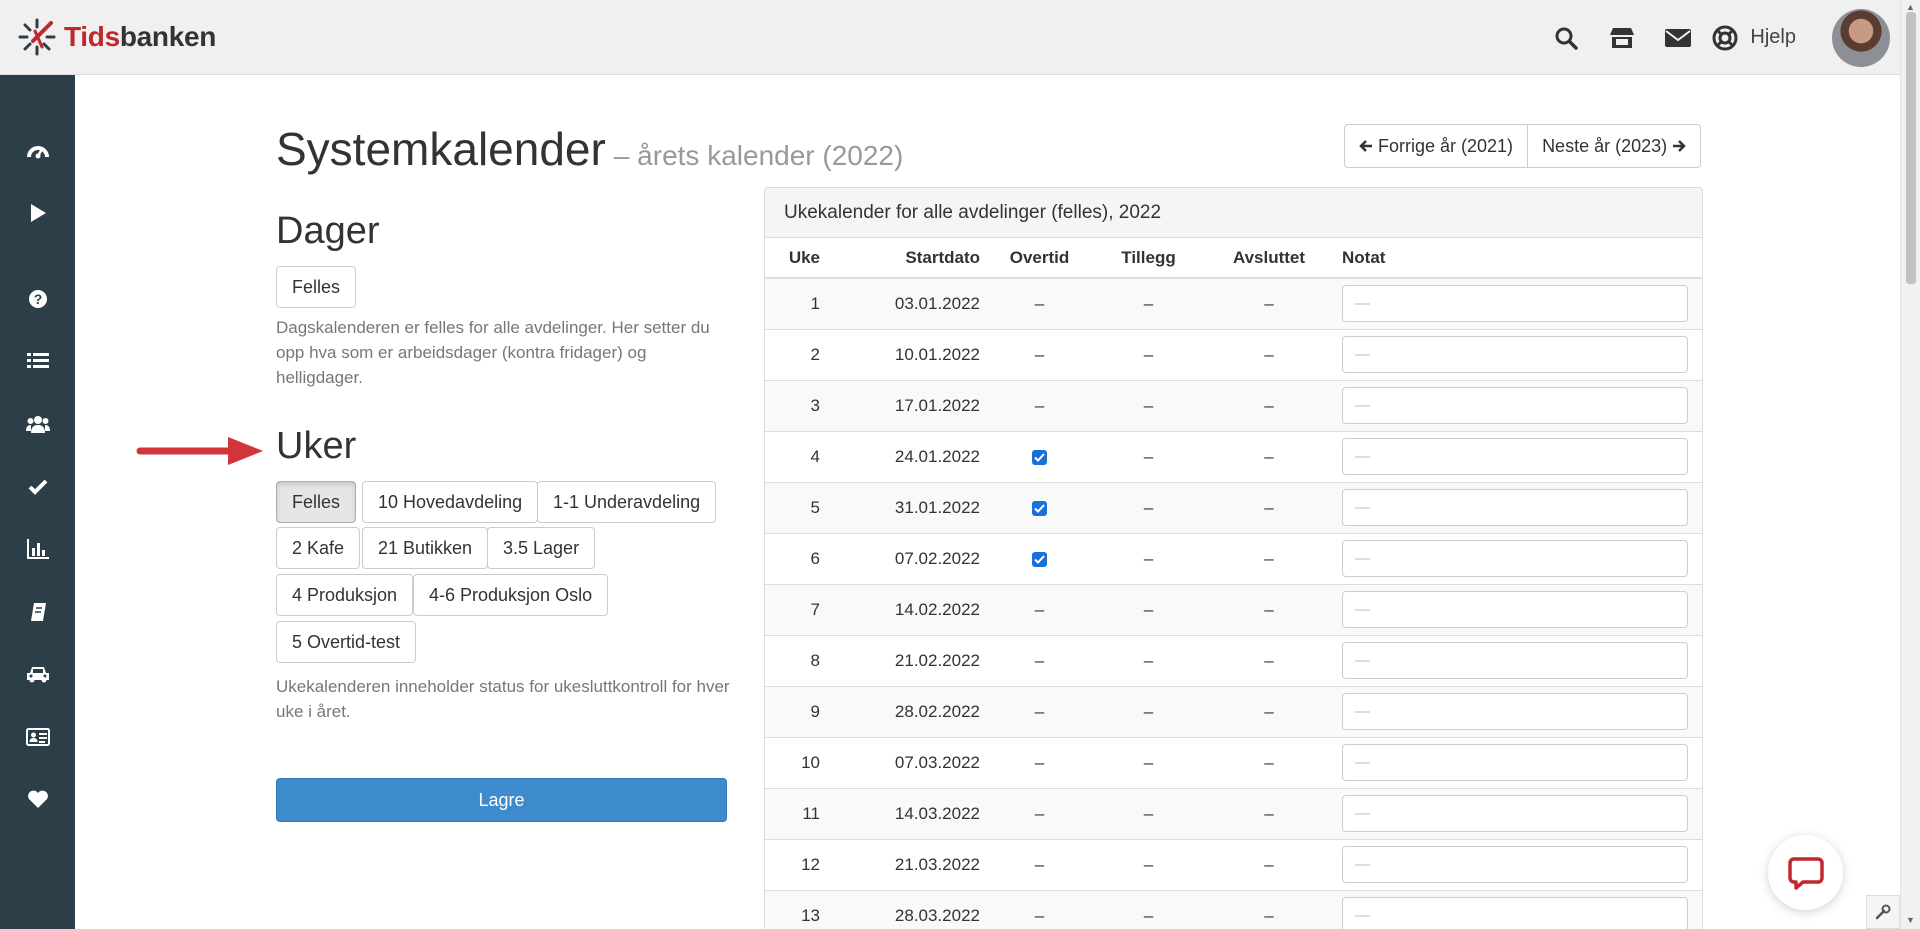 The width and height of the screenshot is (1920, 929). Describe the element at coordinates (37, 299) in the screenshot. I see `question-icon: ?` at that location.